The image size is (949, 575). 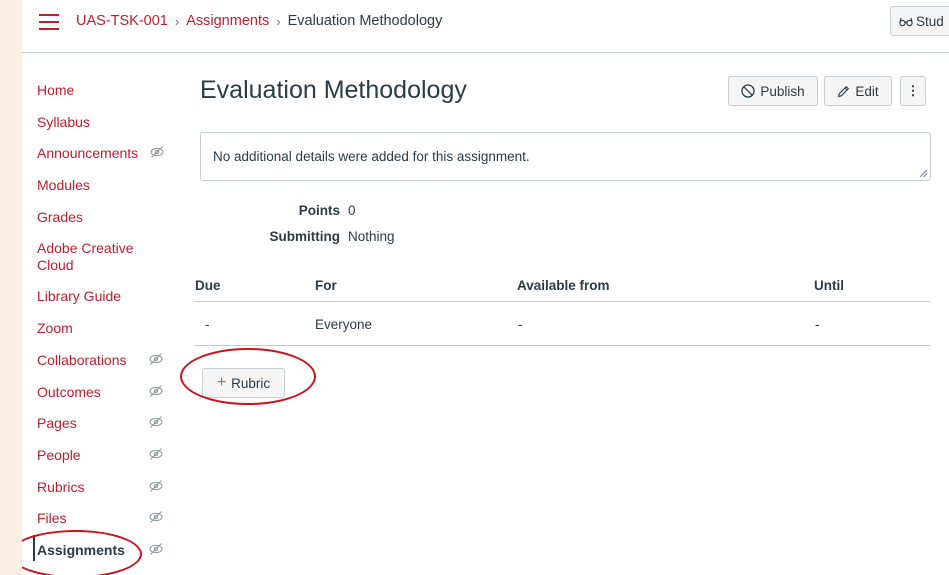 What do you see at coordinates (107, 333) in the screenshot?
I see `sidebar-item-zoom: Zoom` at bounding box center [107, 333].